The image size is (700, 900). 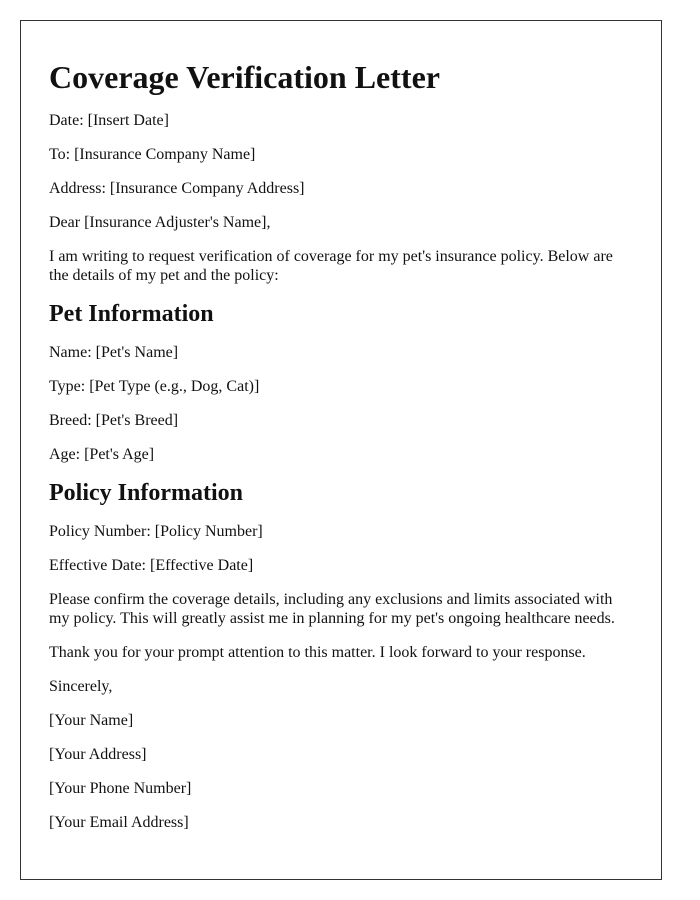 I want to click on letter-title: Coverage Verification Letter, so click(x=244, y=77).